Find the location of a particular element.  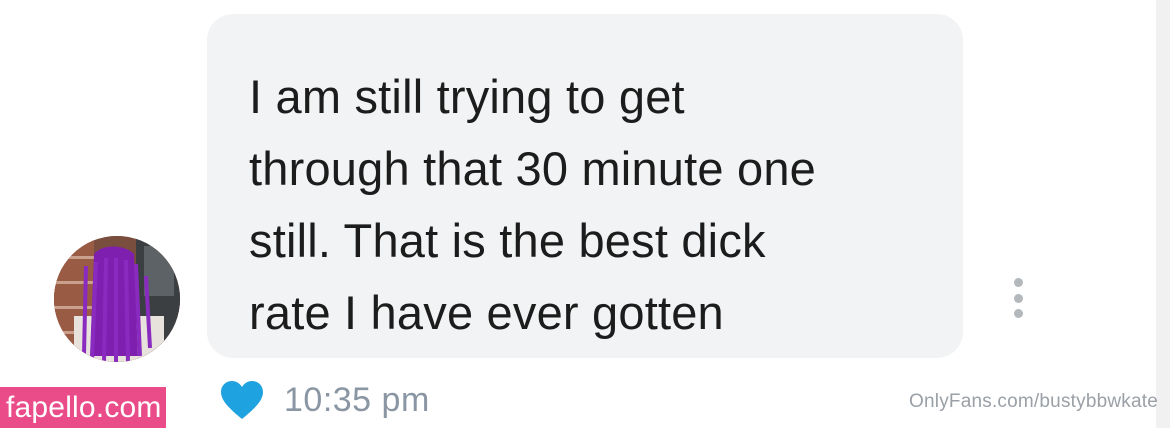

avatar-image is located at coordinates (117, 299).